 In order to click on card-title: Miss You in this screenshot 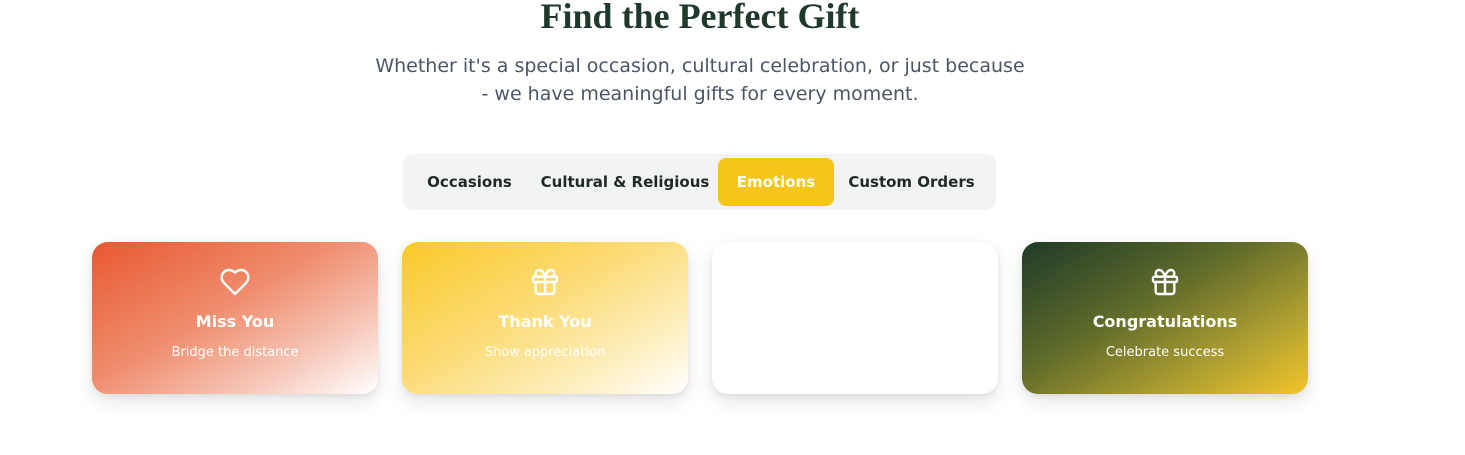, I will do `click(235, 321)`.